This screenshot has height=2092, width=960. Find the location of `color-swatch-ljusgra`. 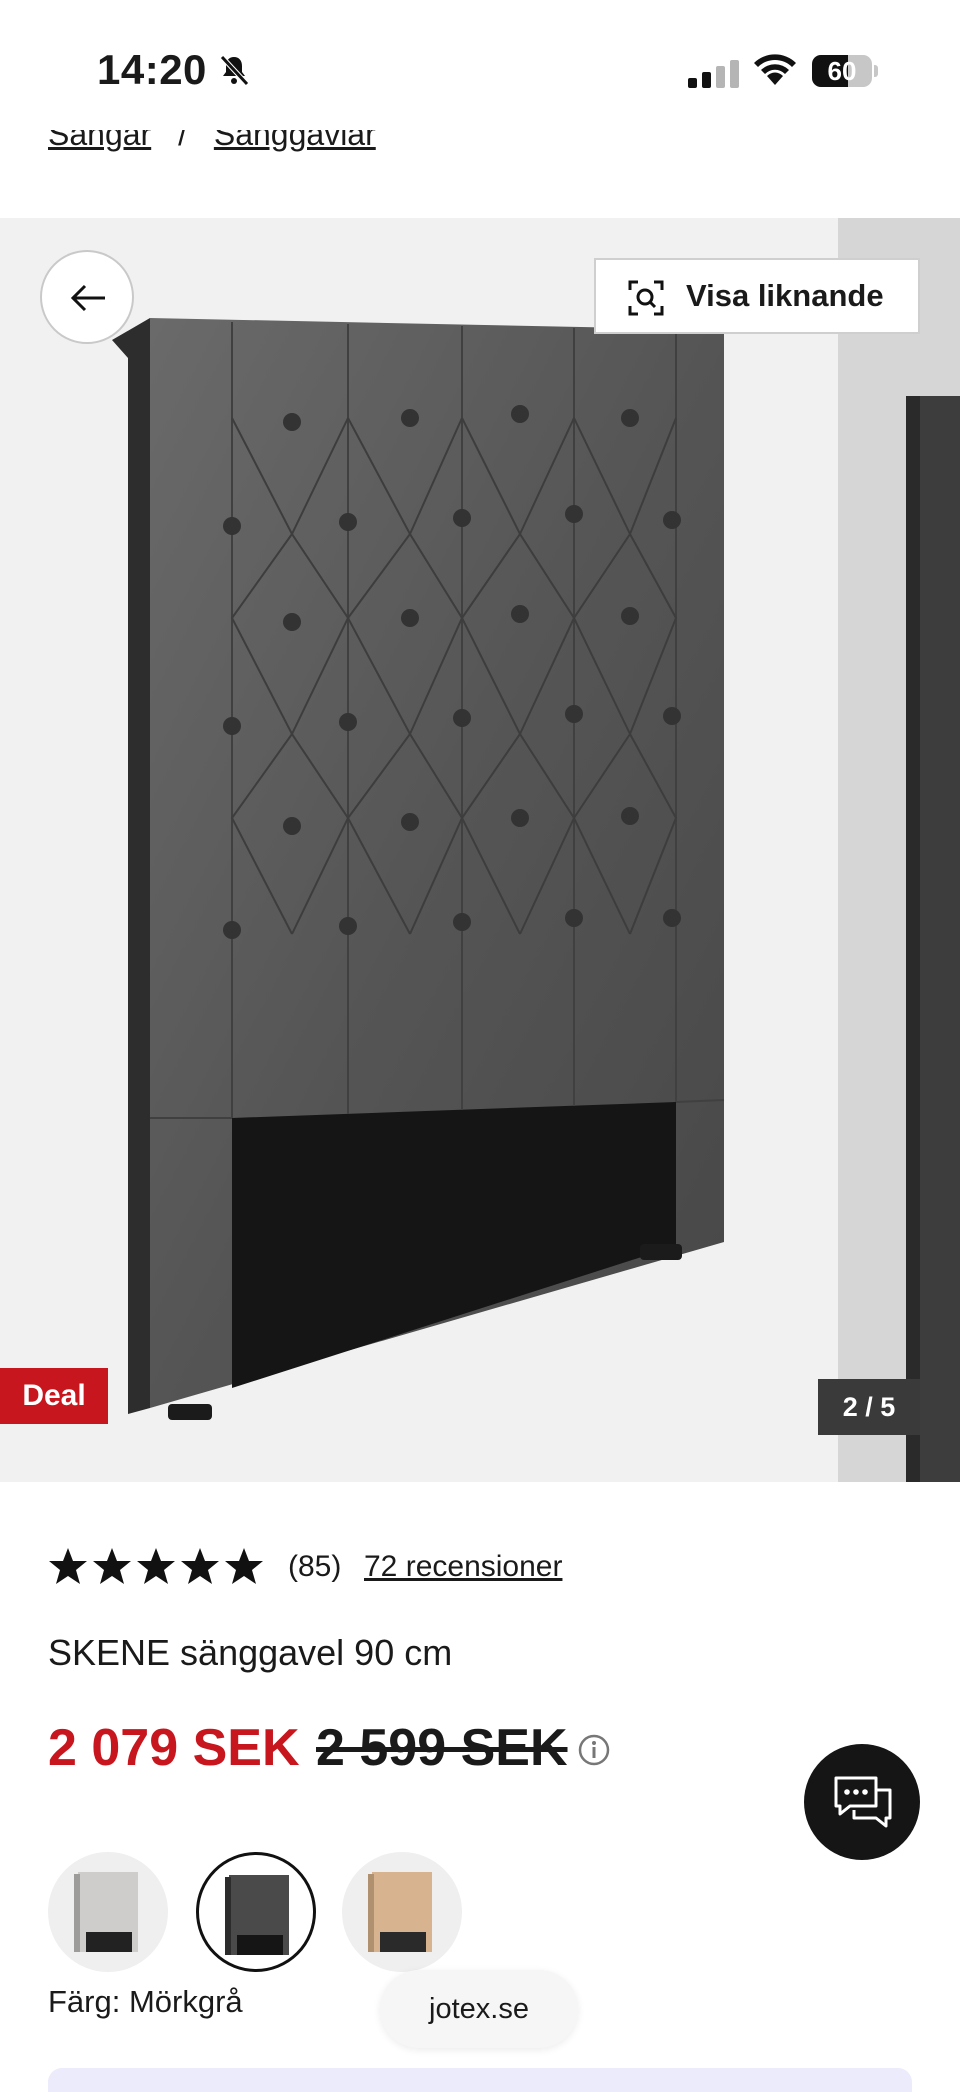

color-swatch-ljusgra is located at coordinates (108, 1912).